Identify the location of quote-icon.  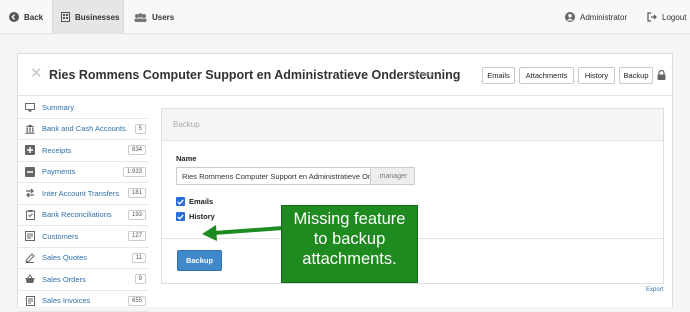
(30, 258).